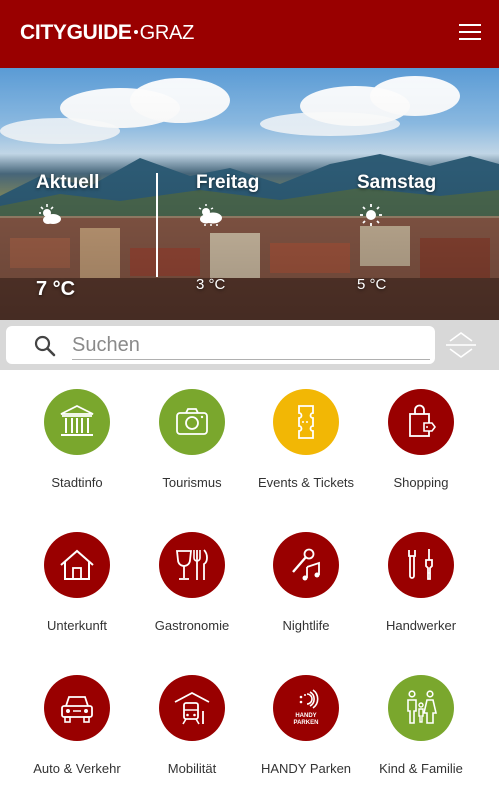  I want to click on category-tourismus: Tourismus, so click(192, 439).